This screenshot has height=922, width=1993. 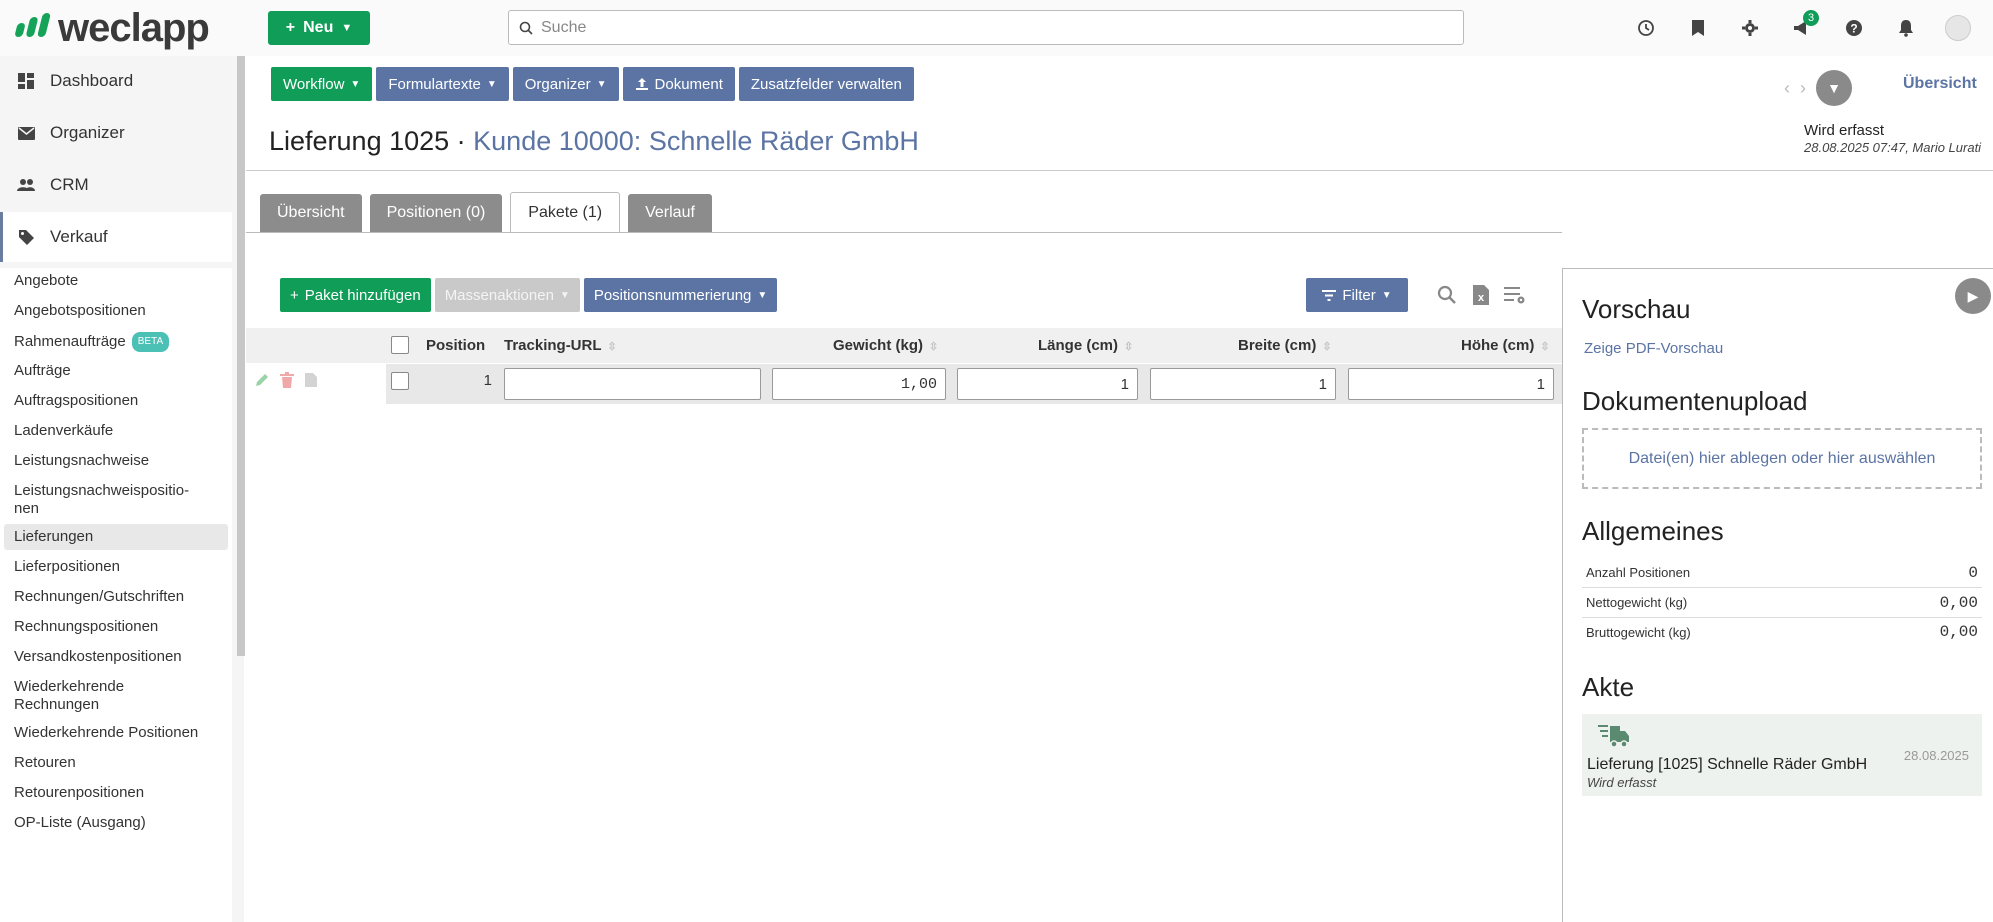 I want to click on sidebar-item-dashboard: Dashboard, so click(x=116, y=81).